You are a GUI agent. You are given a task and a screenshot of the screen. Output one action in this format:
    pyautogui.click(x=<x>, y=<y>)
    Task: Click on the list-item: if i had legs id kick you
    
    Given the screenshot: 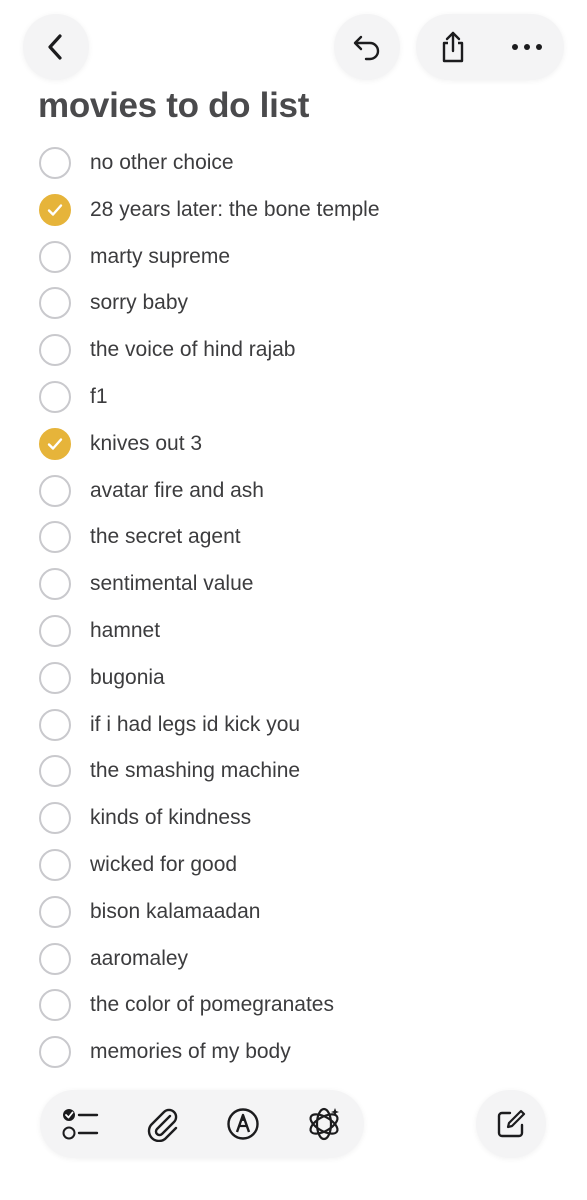 What is the action you would take?
    pyautogui.click(x=293, y=725)
    